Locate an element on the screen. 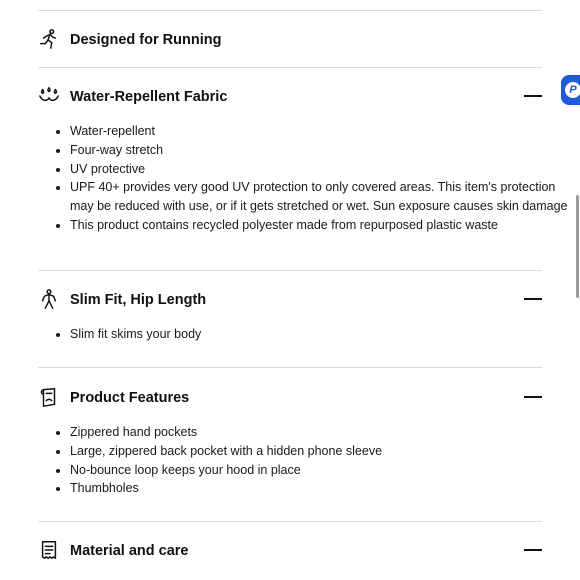 This screenshot has height=580, width=580. list-item: Thumbholes is located at coordinates (320, 488).